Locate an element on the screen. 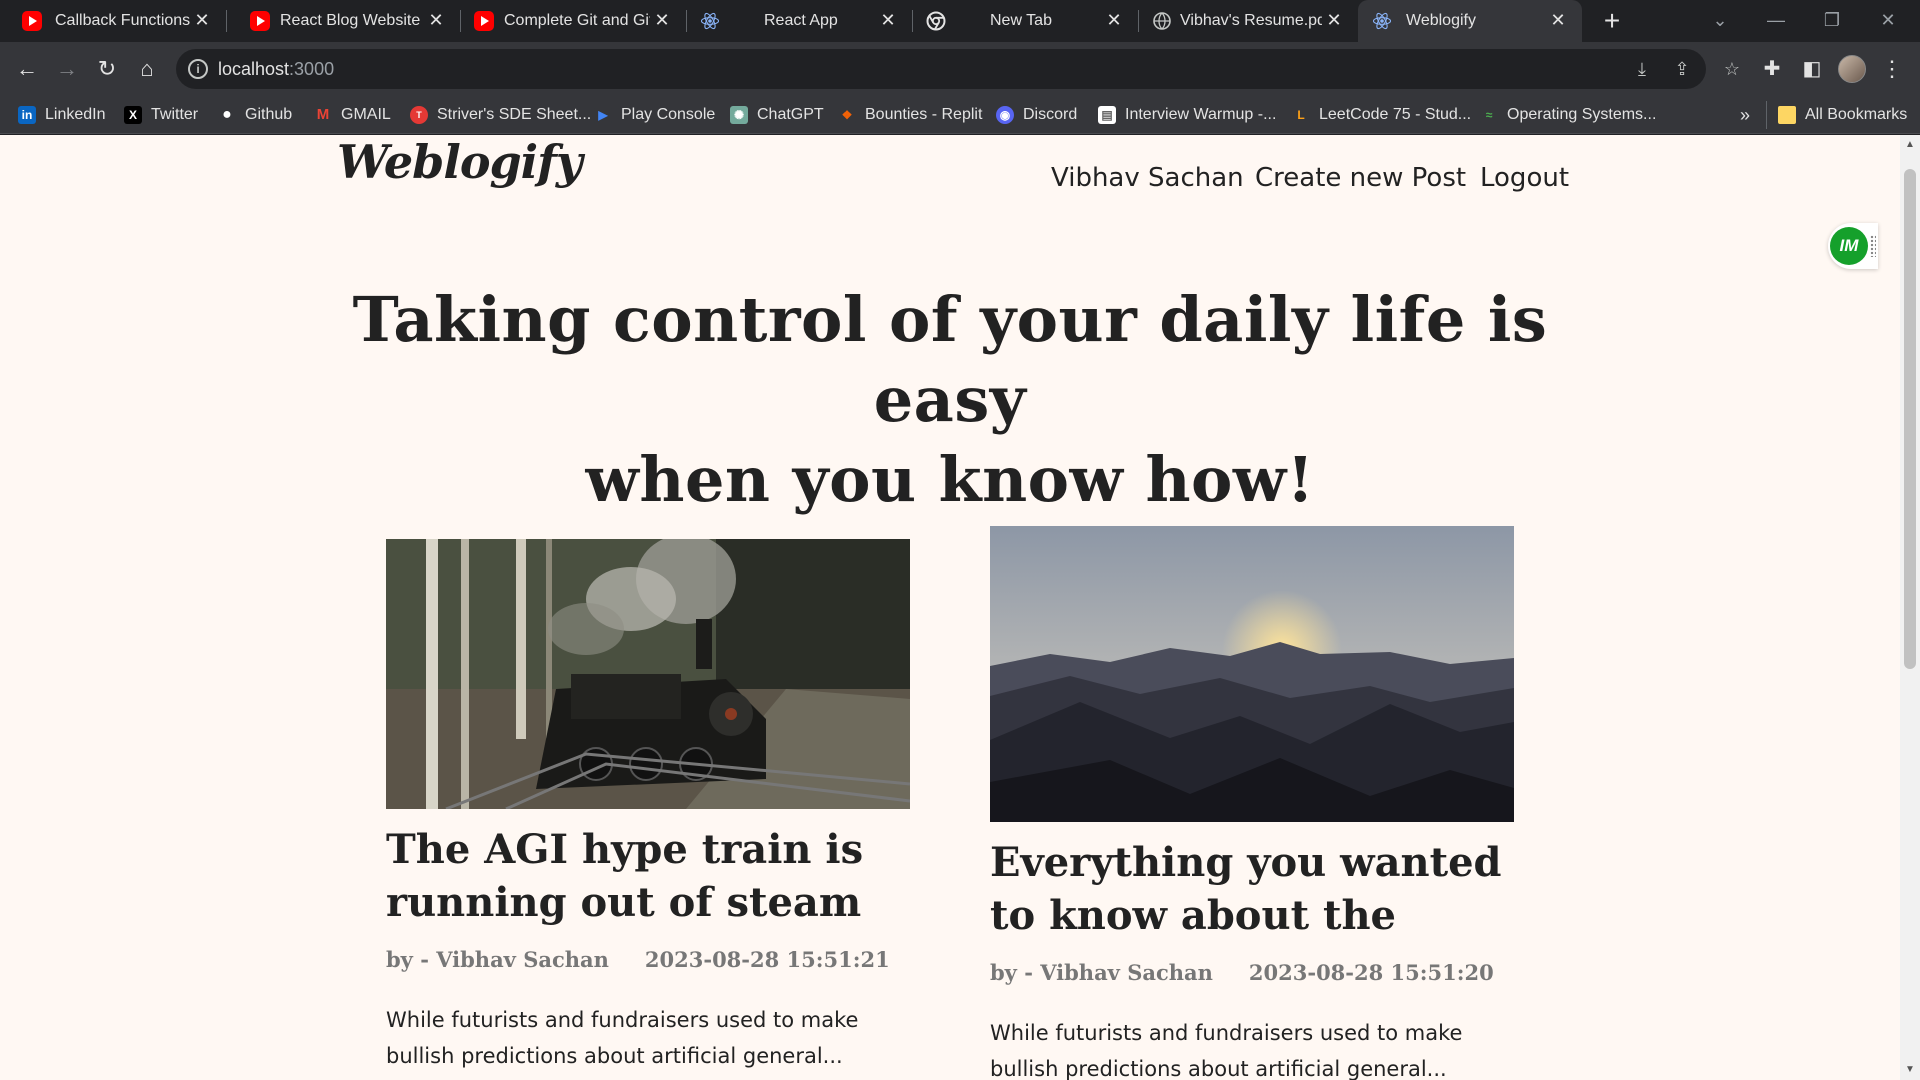  tab-callback-functions: Callback Functions in ✕ is located at coordinates (113, 21).